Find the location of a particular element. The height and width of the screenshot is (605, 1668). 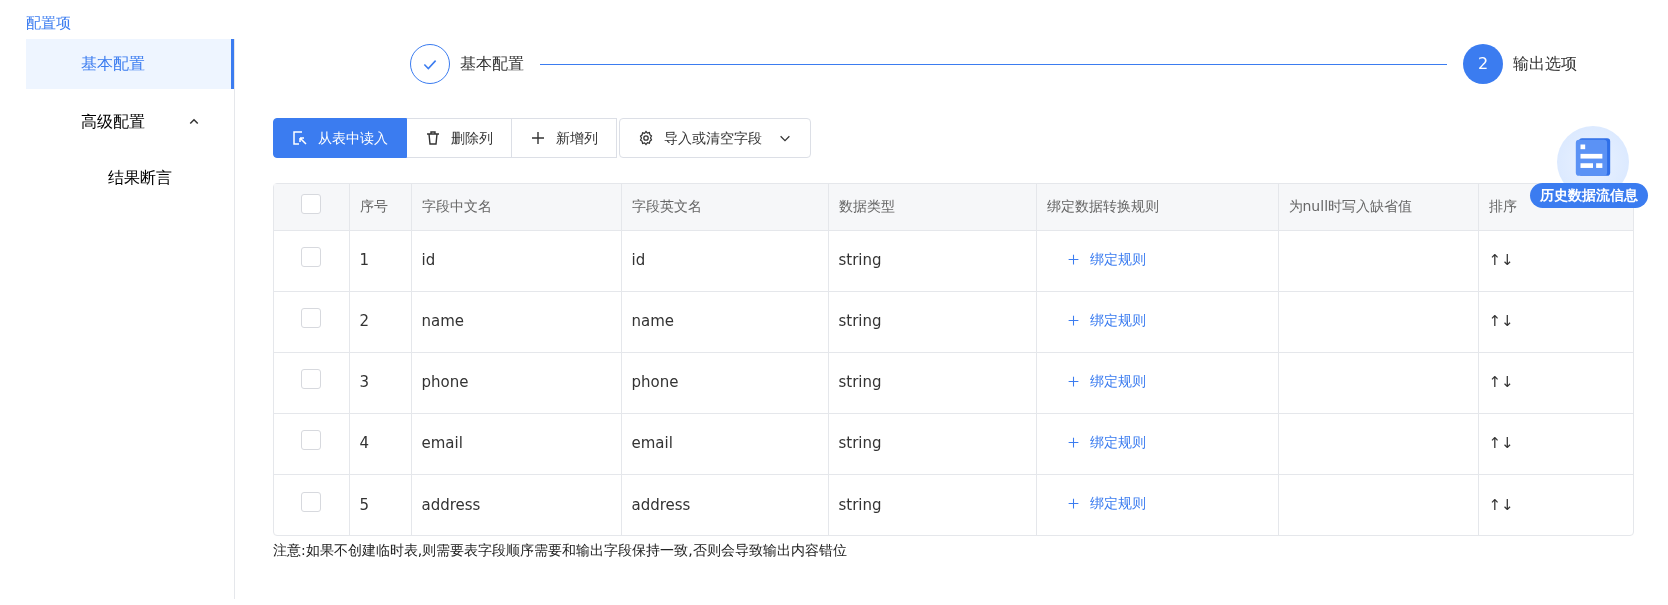

table-cell: 4 is located at coordinates (380, 443).